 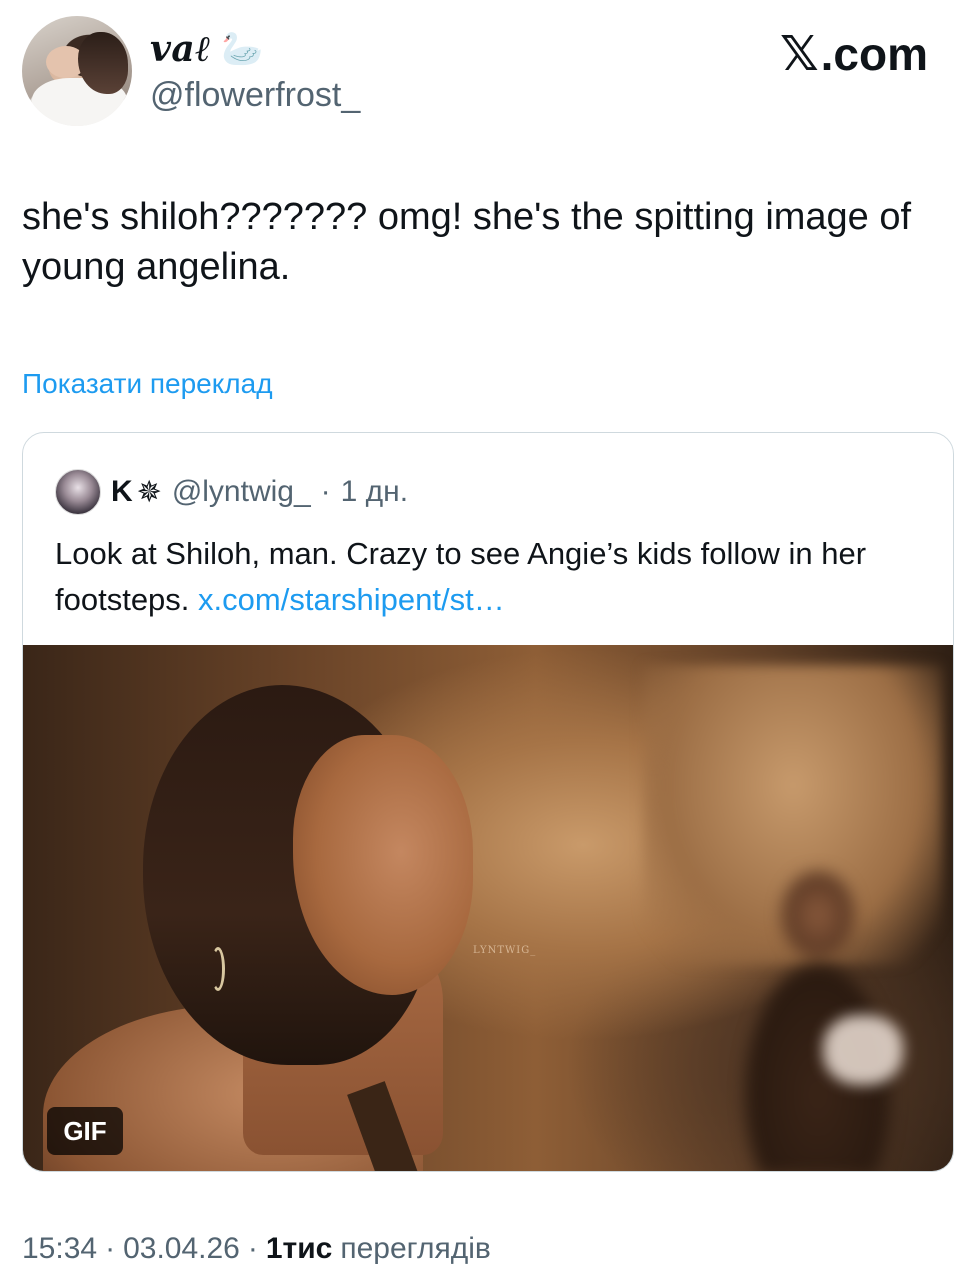 I want to click on media-background-figure, so click(x=818, y=1008).